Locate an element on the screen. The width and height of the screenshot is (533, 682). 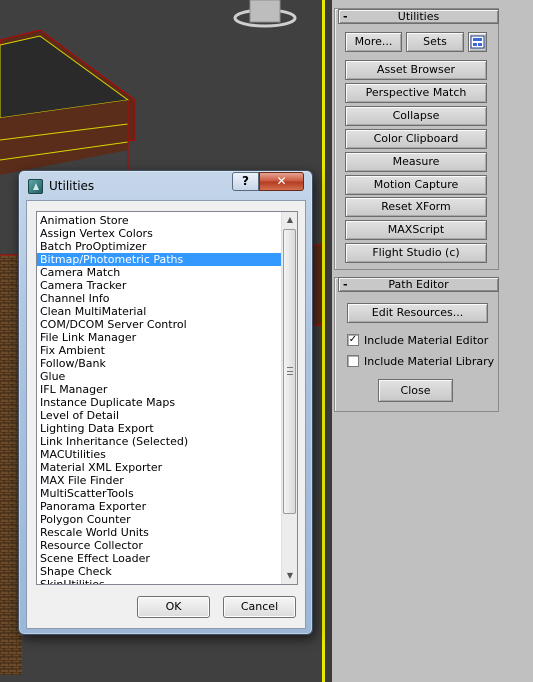
list-item: Panorama Exporter is located at coordinates (159, 506).